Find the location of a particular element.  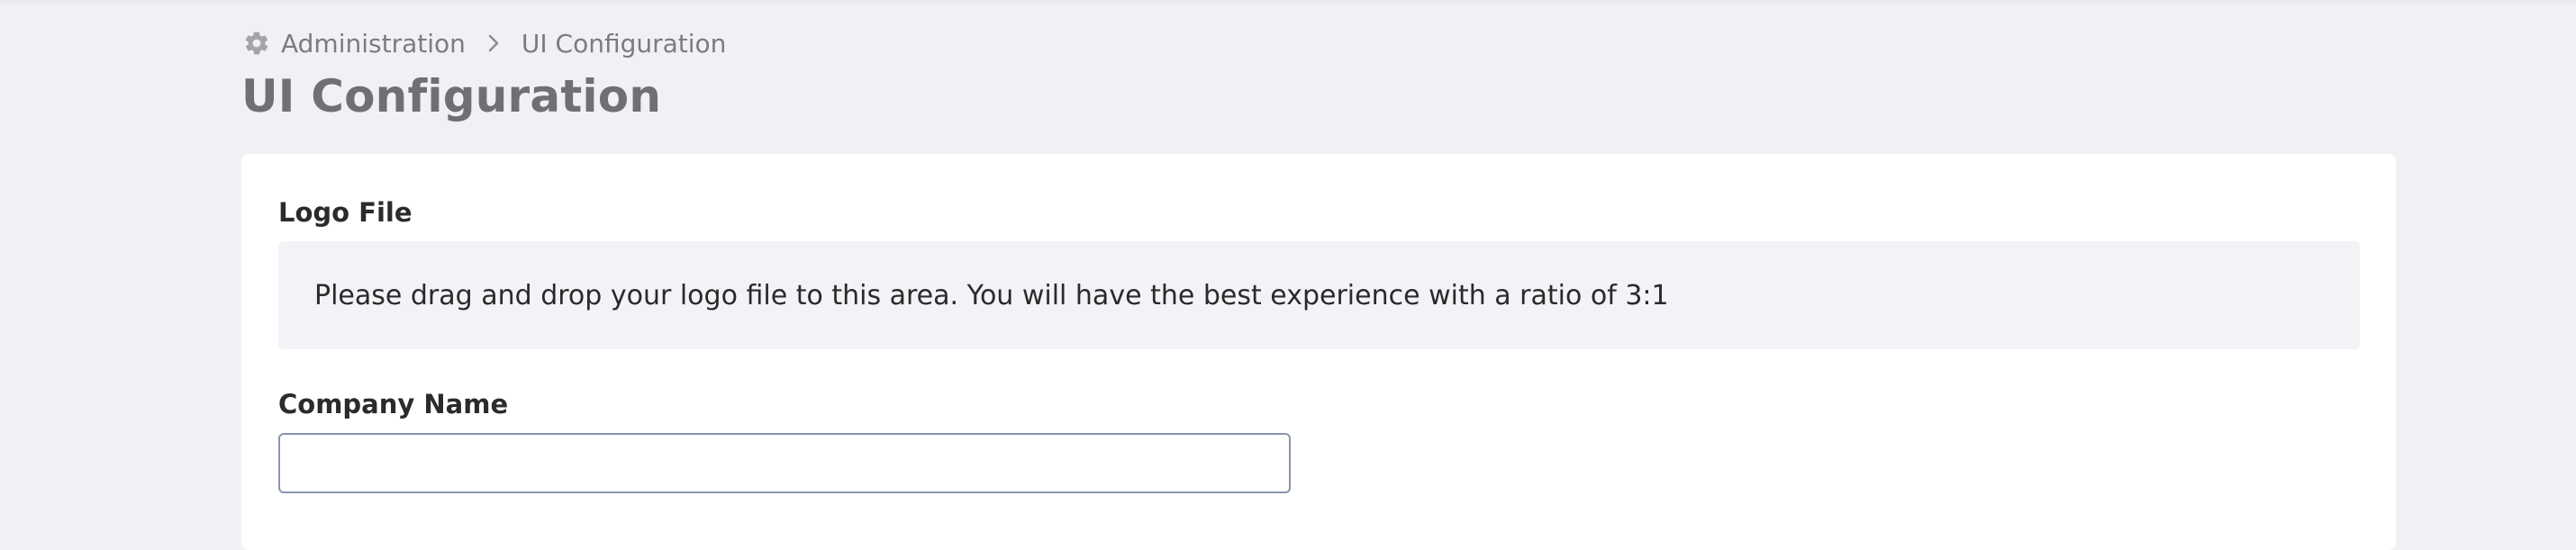

breadcrumb: Administration UI Configuration is located at coordinates (484, 43).